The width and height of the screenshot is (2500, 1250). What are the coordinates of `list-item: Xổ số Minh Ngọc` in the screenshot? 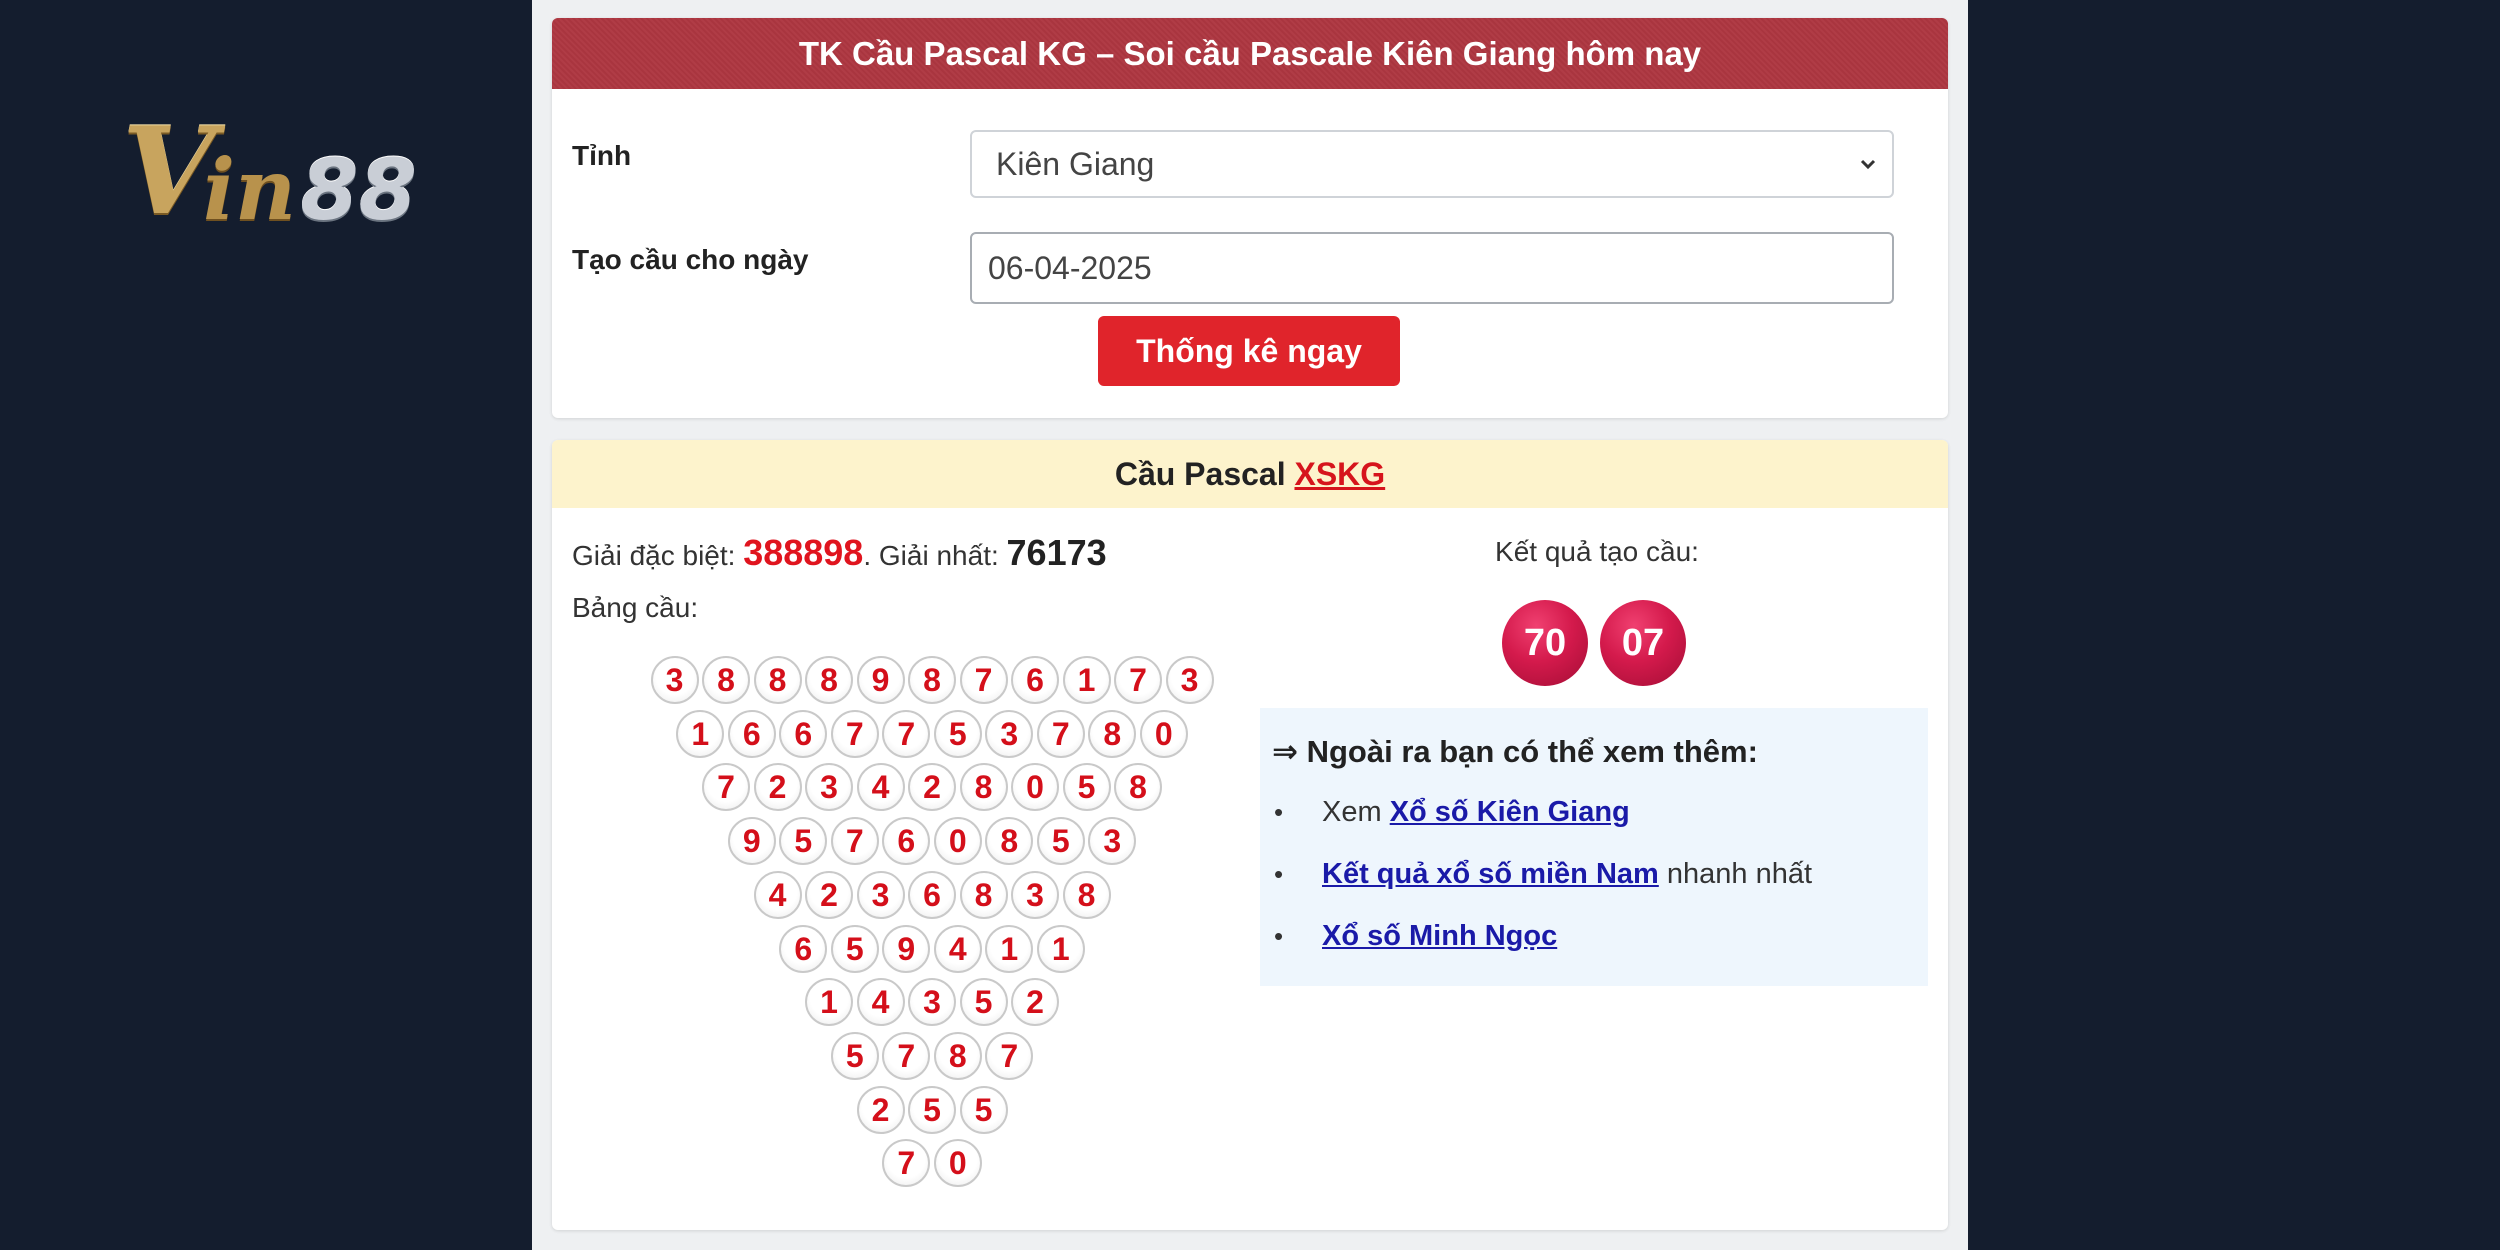 It's located at (1542, 947).